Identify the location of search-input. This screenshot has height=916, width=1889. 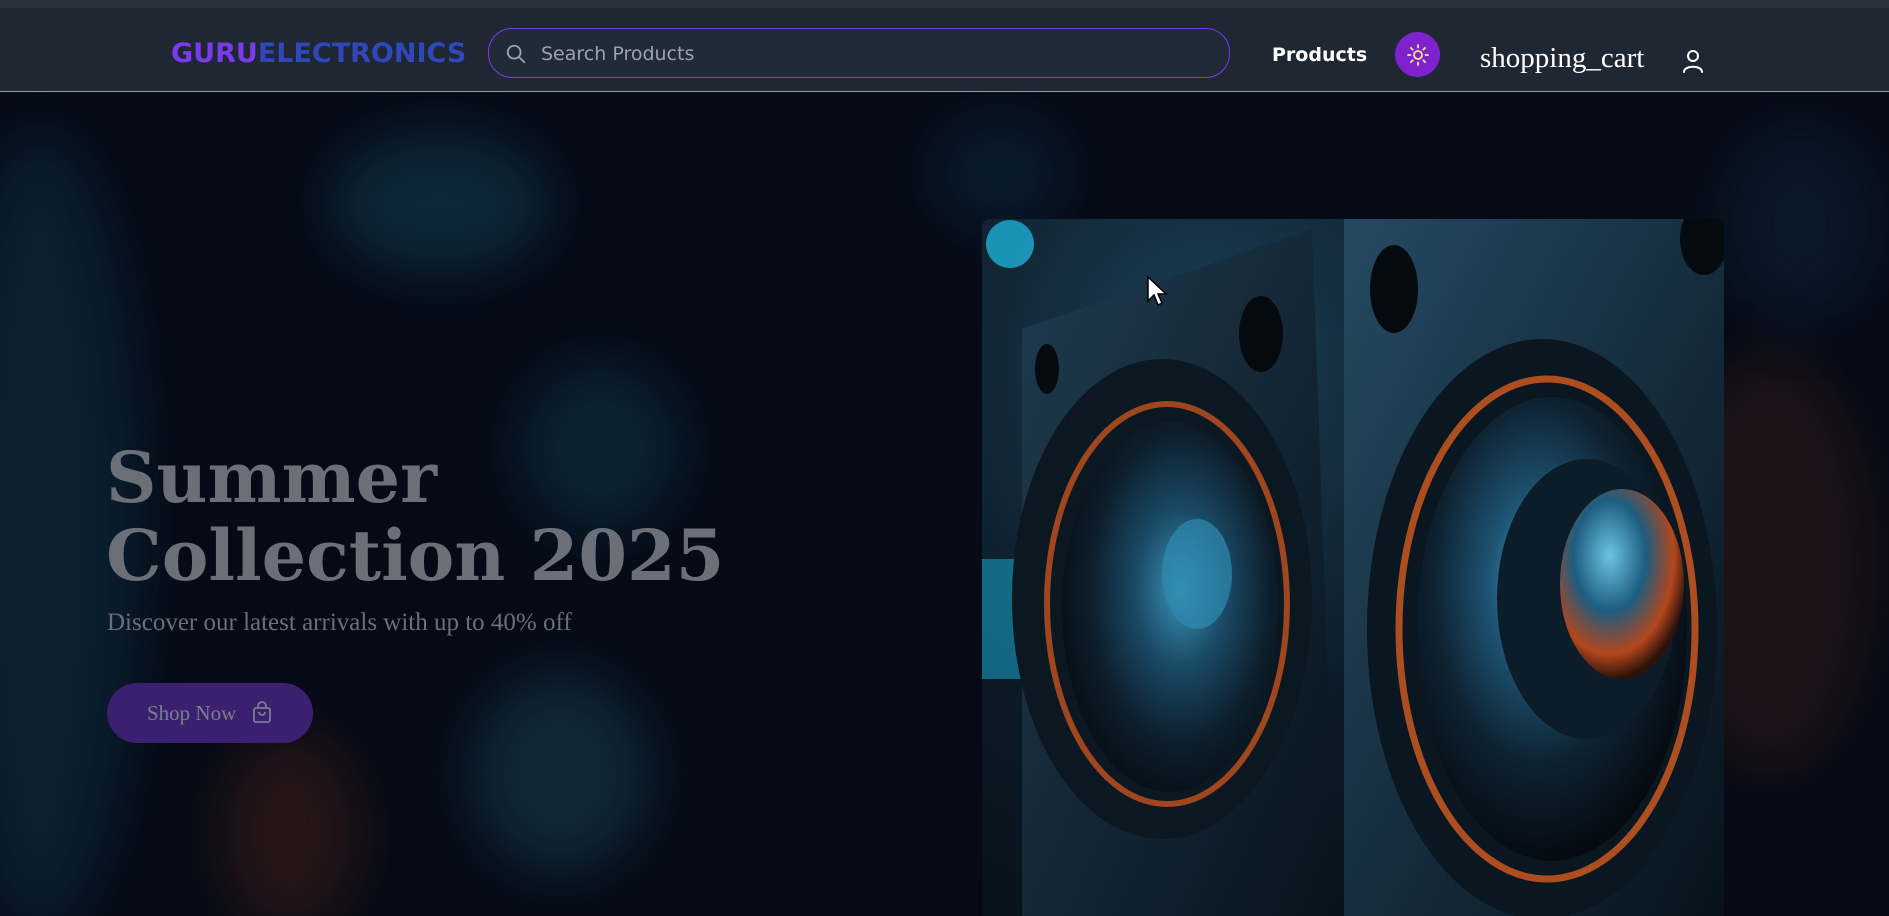
(871, 53).